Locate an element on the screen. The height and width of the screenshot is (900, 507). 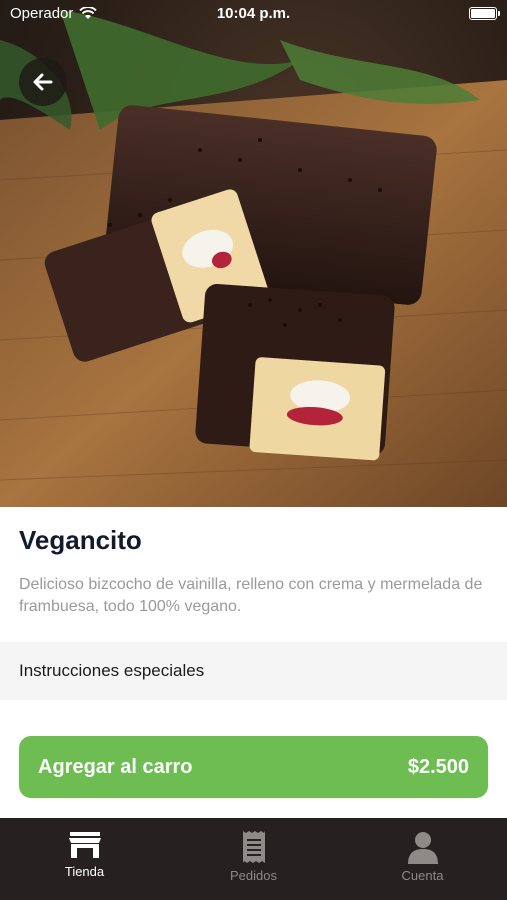
receipt-icon is located at coordinates (253, 847).